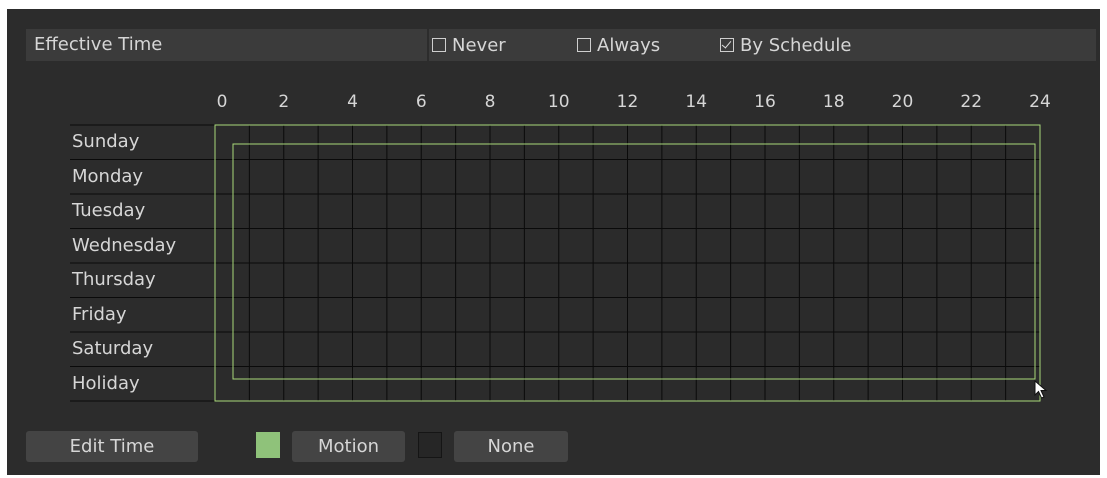 This screenshot has height=478, width=1107. Describe the element at coordinates (268, 445) in the screenshot. I see `motion-color-swatch` at that location.